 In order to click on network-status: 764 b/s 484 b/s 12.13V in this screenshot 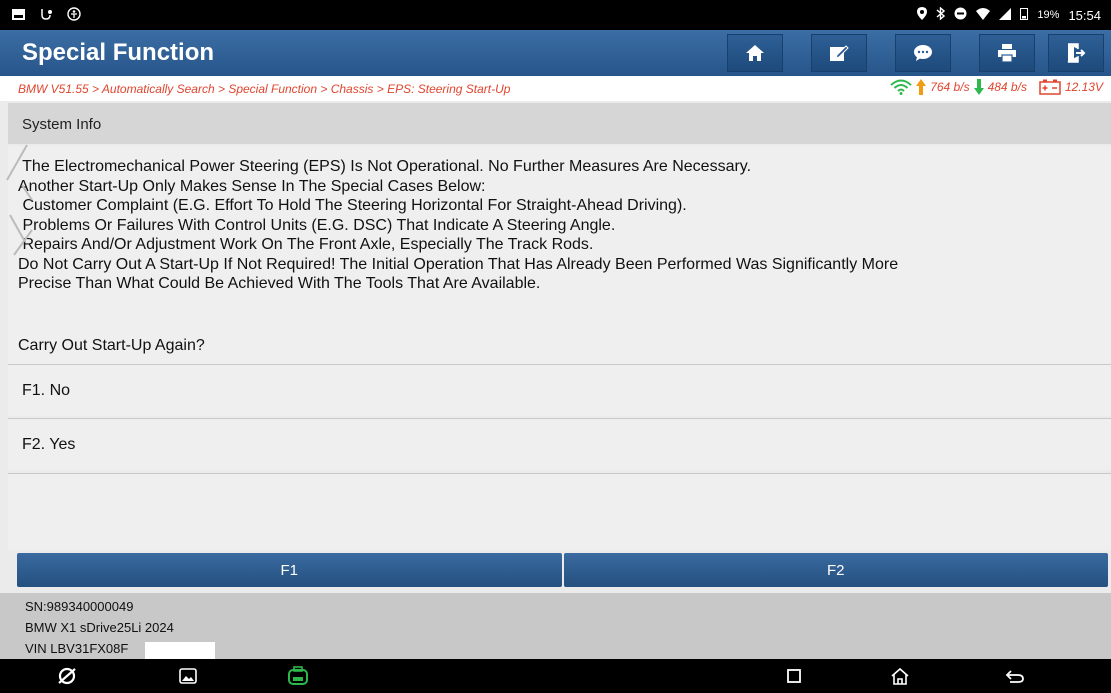, I will do `click(996, 87)`.